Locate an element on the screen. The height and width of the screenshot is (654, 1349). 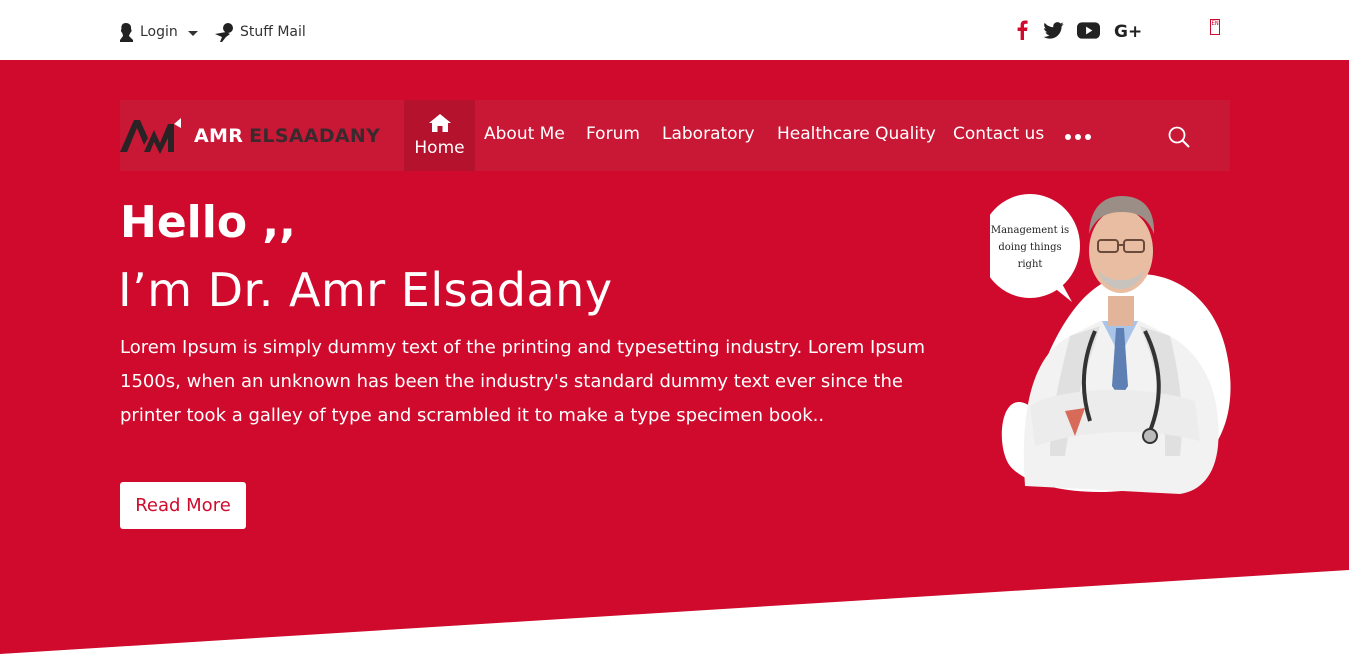
user-icon is located at coordinates (126, 32).